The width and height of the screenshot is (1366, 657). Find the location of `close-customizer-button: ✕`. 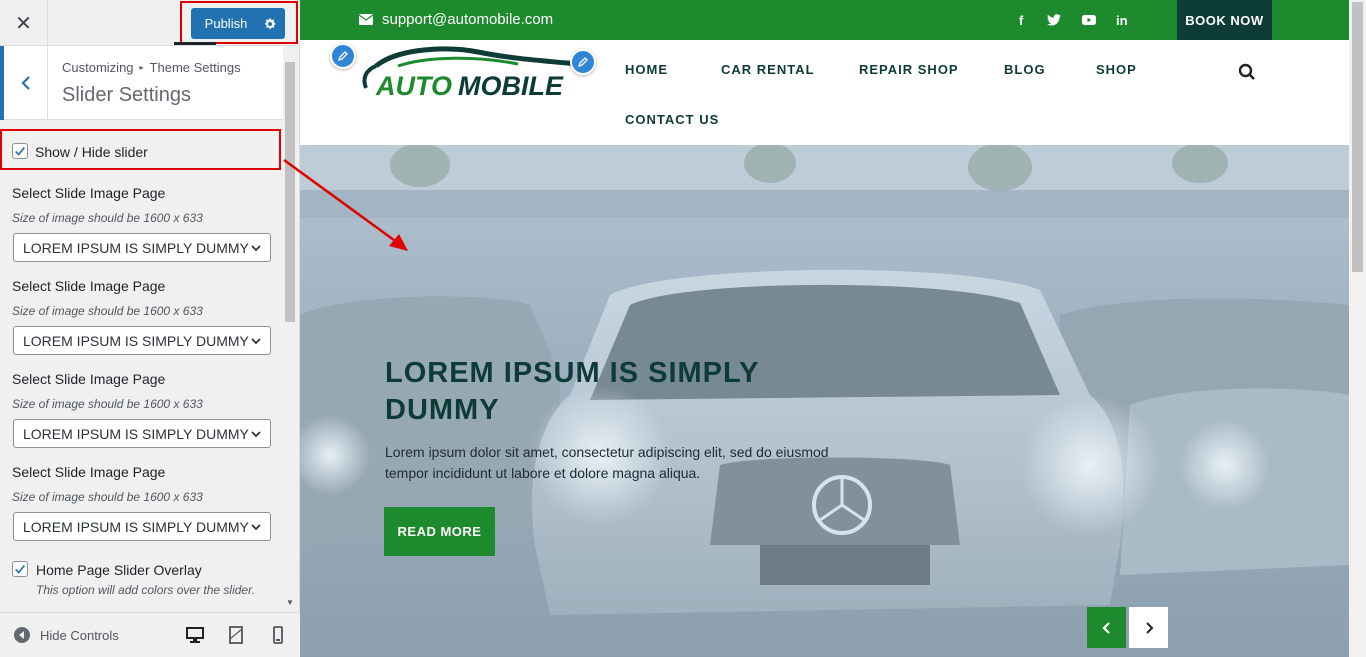

close-customizer-button: ✕ is located at coordinates (24, 23).